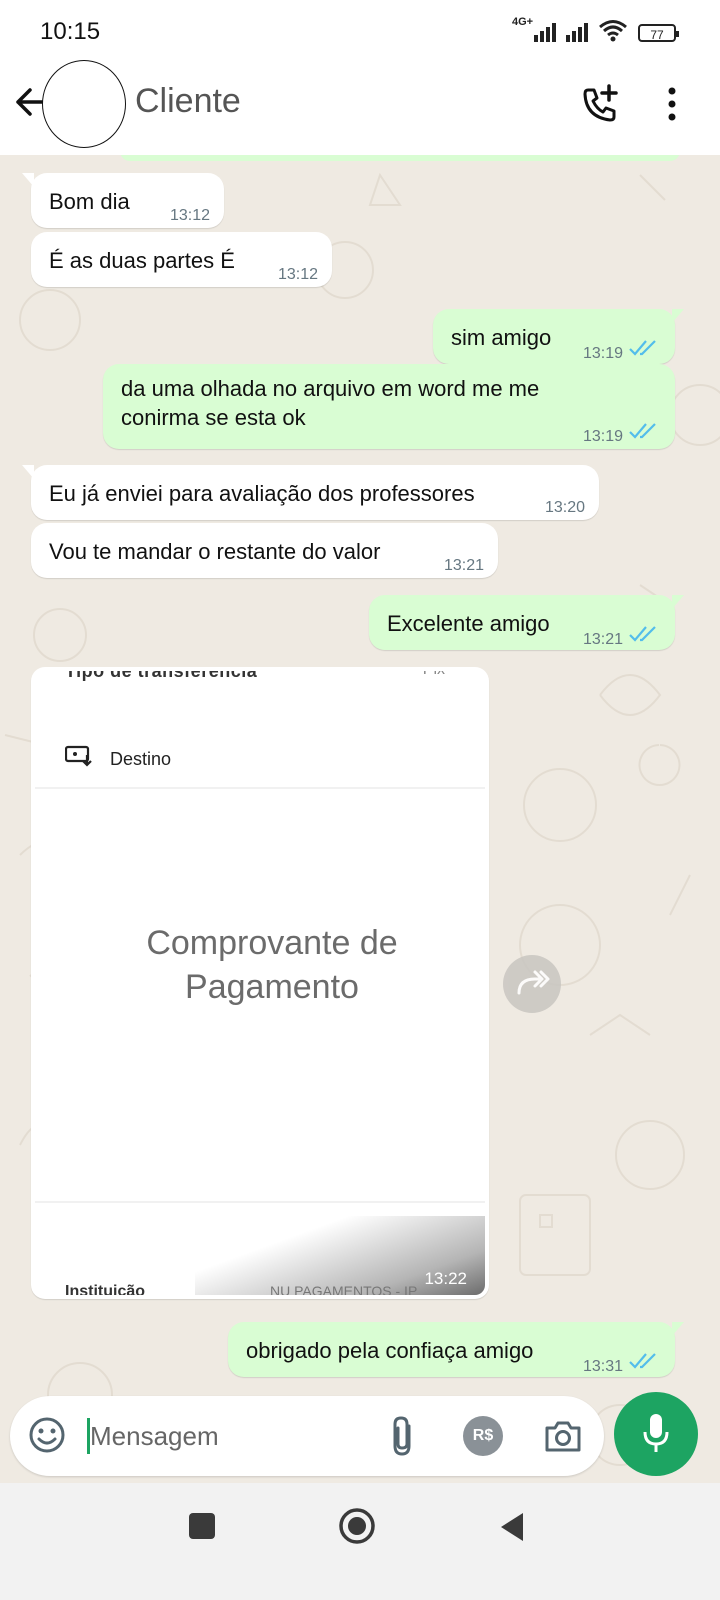 Image resolution: width=720 pixels, height=1600 pixels. I want to click on incoming-message: Bom dia 13:12, so click(123, 200).